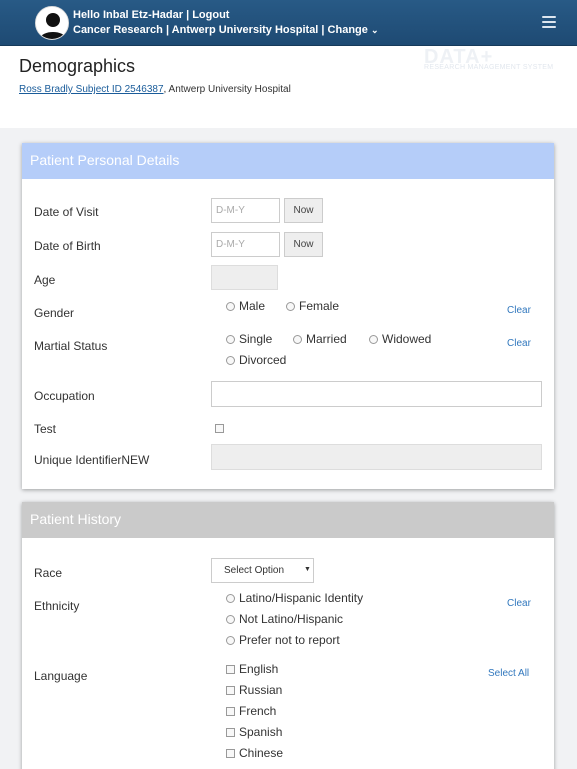 This screenshot has width=577, height=769. I want to click on panel-title: Patient Personal Details, so click(288, 161).